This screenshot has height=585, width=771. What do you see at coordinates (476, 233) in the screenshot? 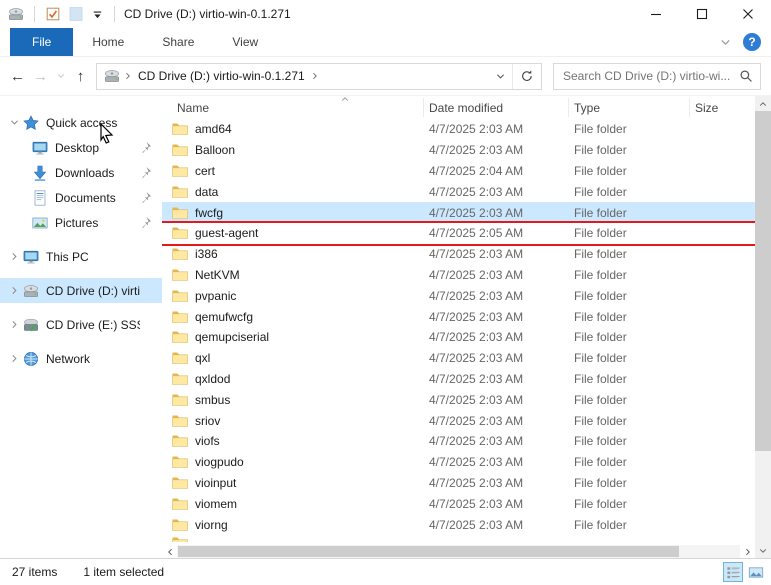
I see `file-date-modified: 4/7/2025 2:05 AM` at bounding box center [476, 233].